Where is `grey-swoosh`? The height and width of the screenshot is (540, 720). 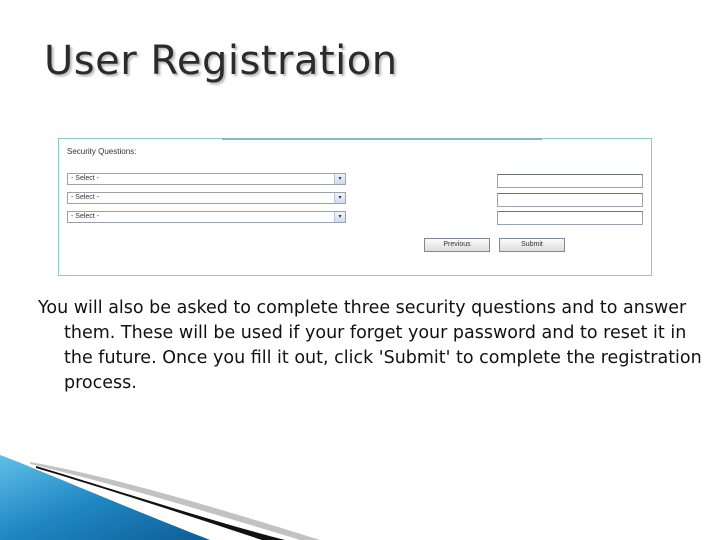
grey-swoosh is located at coordinates (175, 501).